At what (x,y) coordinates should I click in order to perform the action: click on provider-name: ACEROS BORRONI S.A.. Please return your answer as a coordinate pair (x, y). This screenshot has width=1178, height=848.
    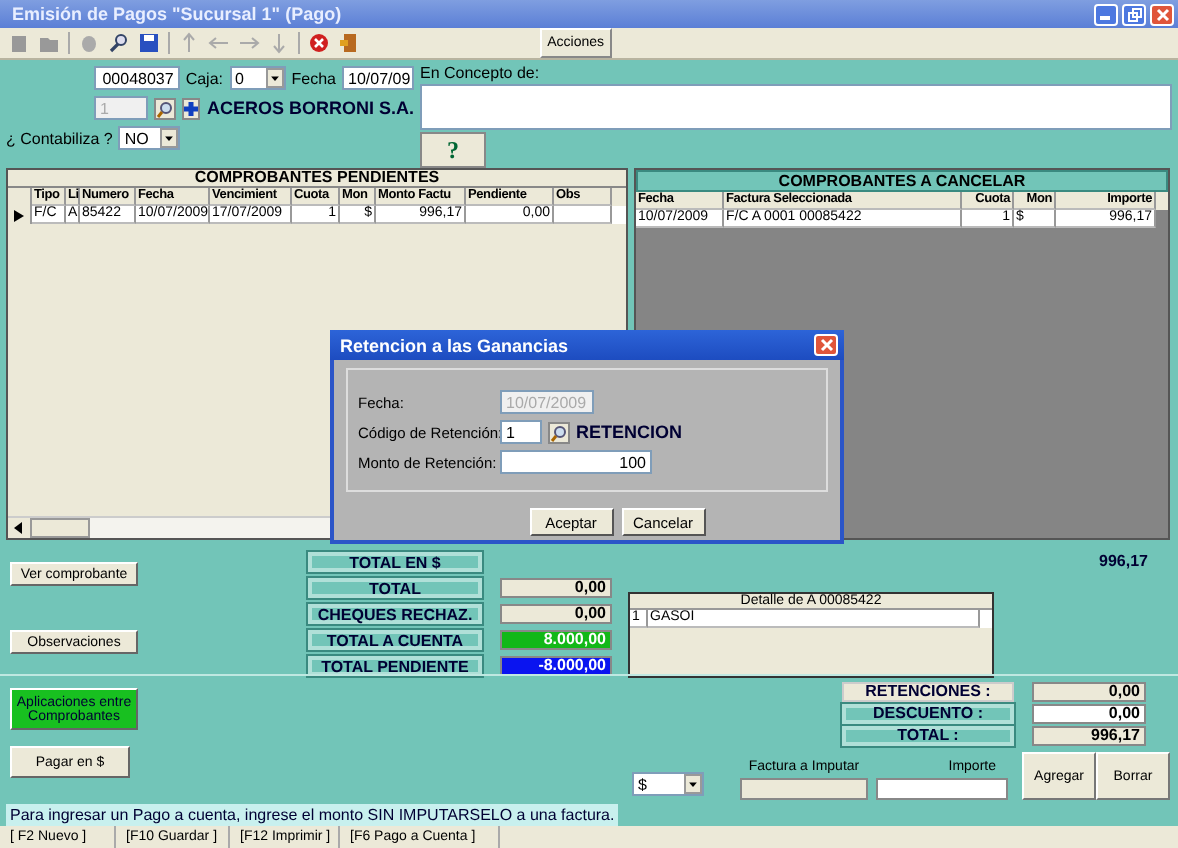
    Looking at the image, I should click on (310, 108).